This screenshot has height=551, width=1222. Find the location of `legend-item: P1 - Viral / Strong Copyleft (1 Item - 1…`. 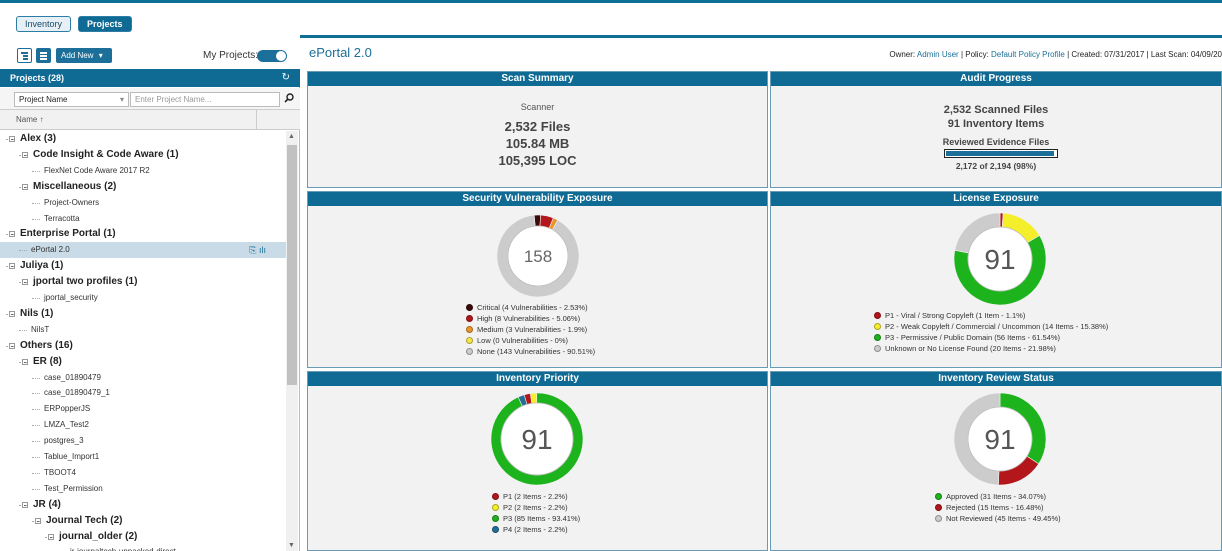

legend-item: P1 - Viral / Strong Copyleft (1 Item - 1… is located at coordinates (991, 315).